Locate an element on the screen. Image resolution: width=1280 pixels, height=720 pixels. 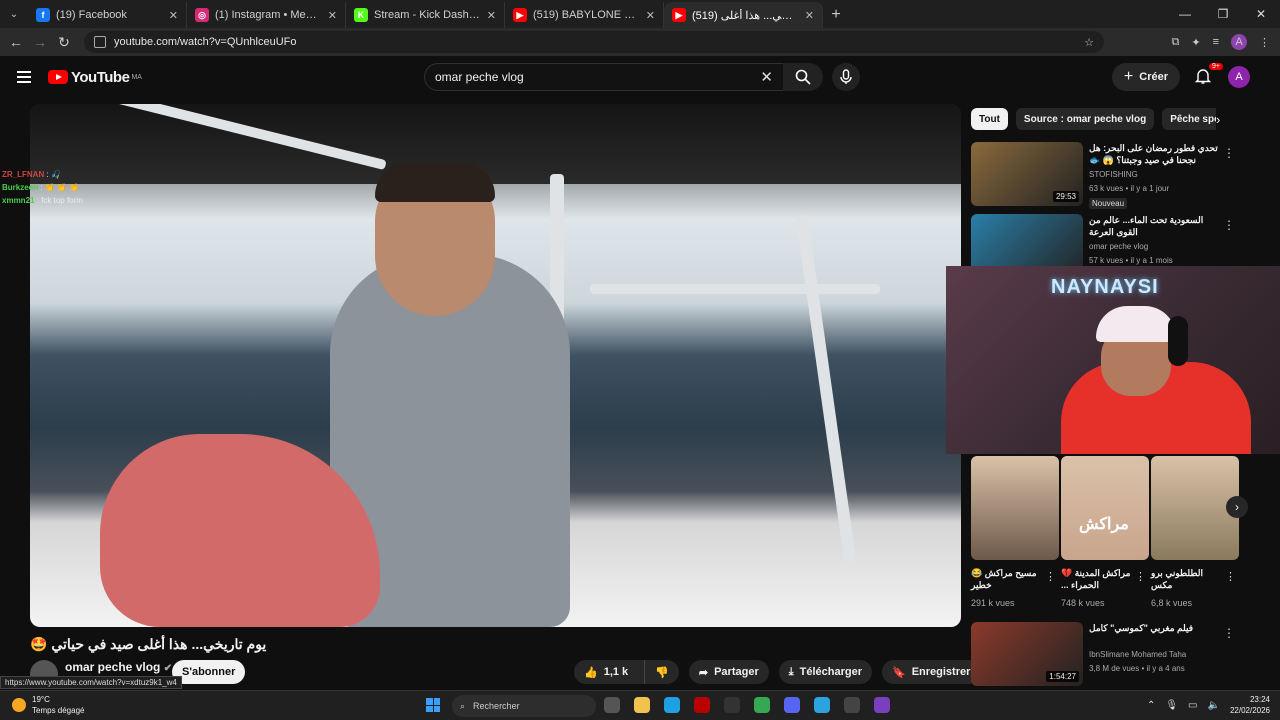
channel-name: omar peche vlog ✔ is located at coordinates (118, 667).